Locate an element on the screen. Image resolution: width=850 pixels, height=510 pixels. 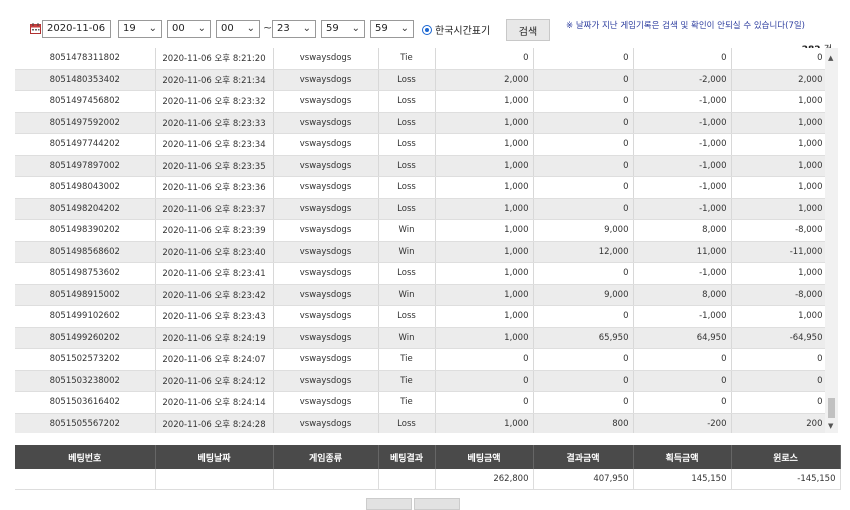
summary-column-header: 획득금액 is located at coordinates (682, 457).